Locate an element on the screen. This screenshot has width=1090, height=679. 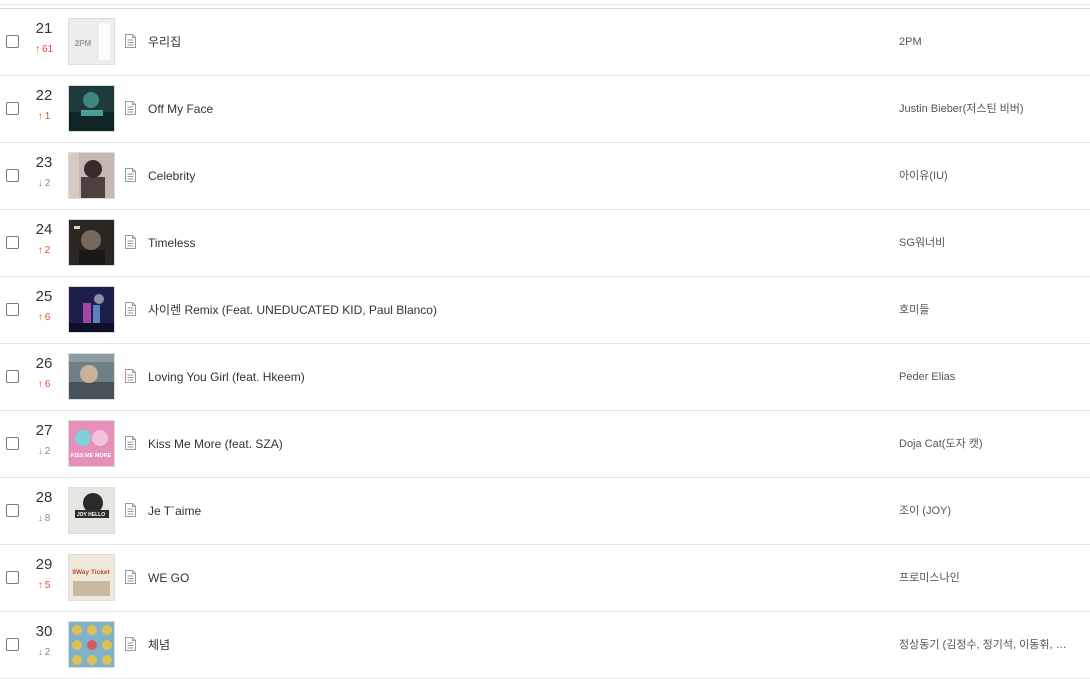
artist-name: 조이 (JOY) is located at coordinates (989, 511).